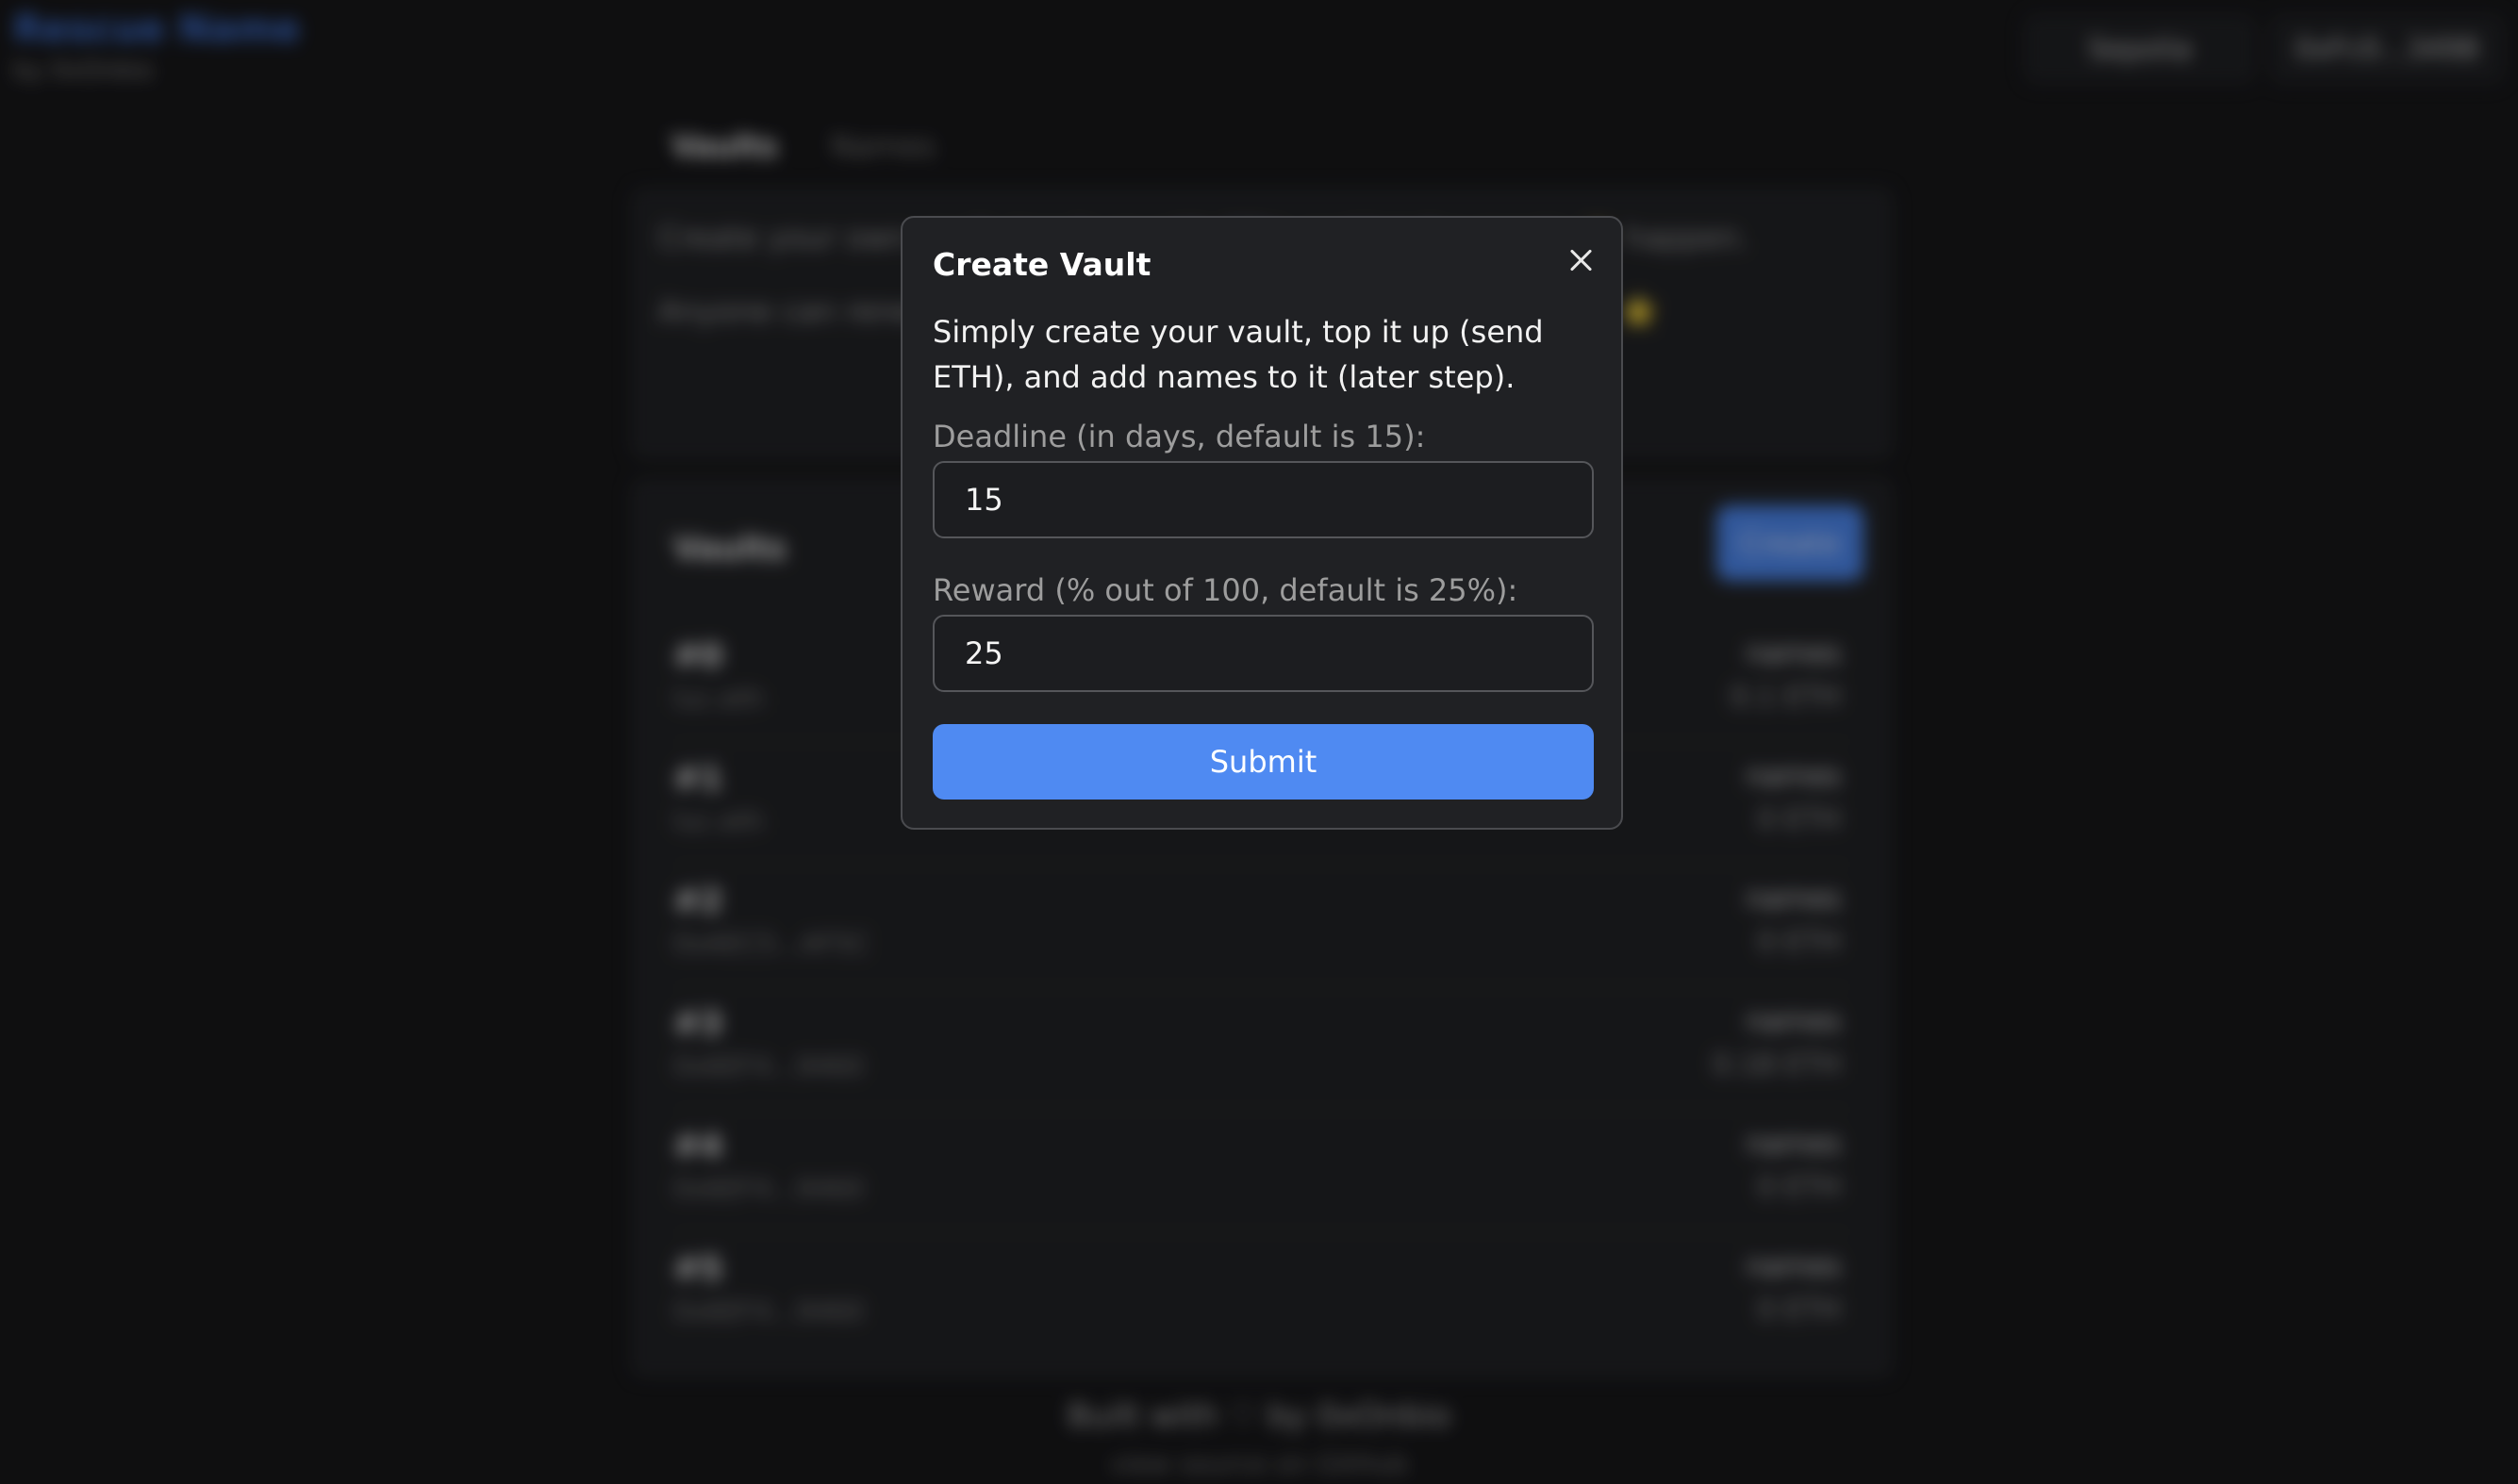 The image size is (2518, 1484). What do you see at coordinates (1042, 264) in the screenshot?
I see `dialog-title: Create Vault` at bounding box center [1042, 264].